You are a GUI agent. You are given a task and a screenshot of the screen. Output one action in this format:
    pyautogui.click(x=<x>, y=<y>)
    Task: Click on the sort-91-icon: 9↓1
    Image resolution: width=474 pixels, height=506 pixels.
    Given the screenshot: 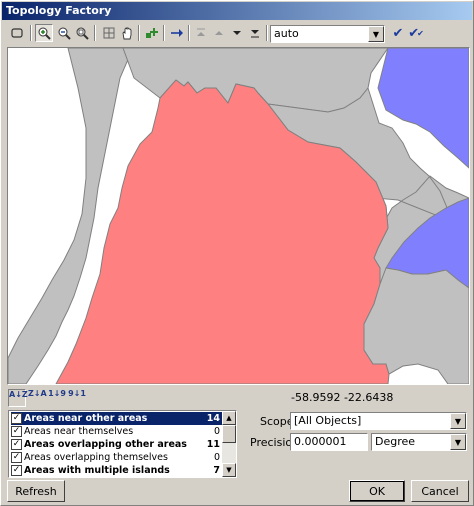 What is the action you would take?
    pyautogui.click(x=77, y=398)
    